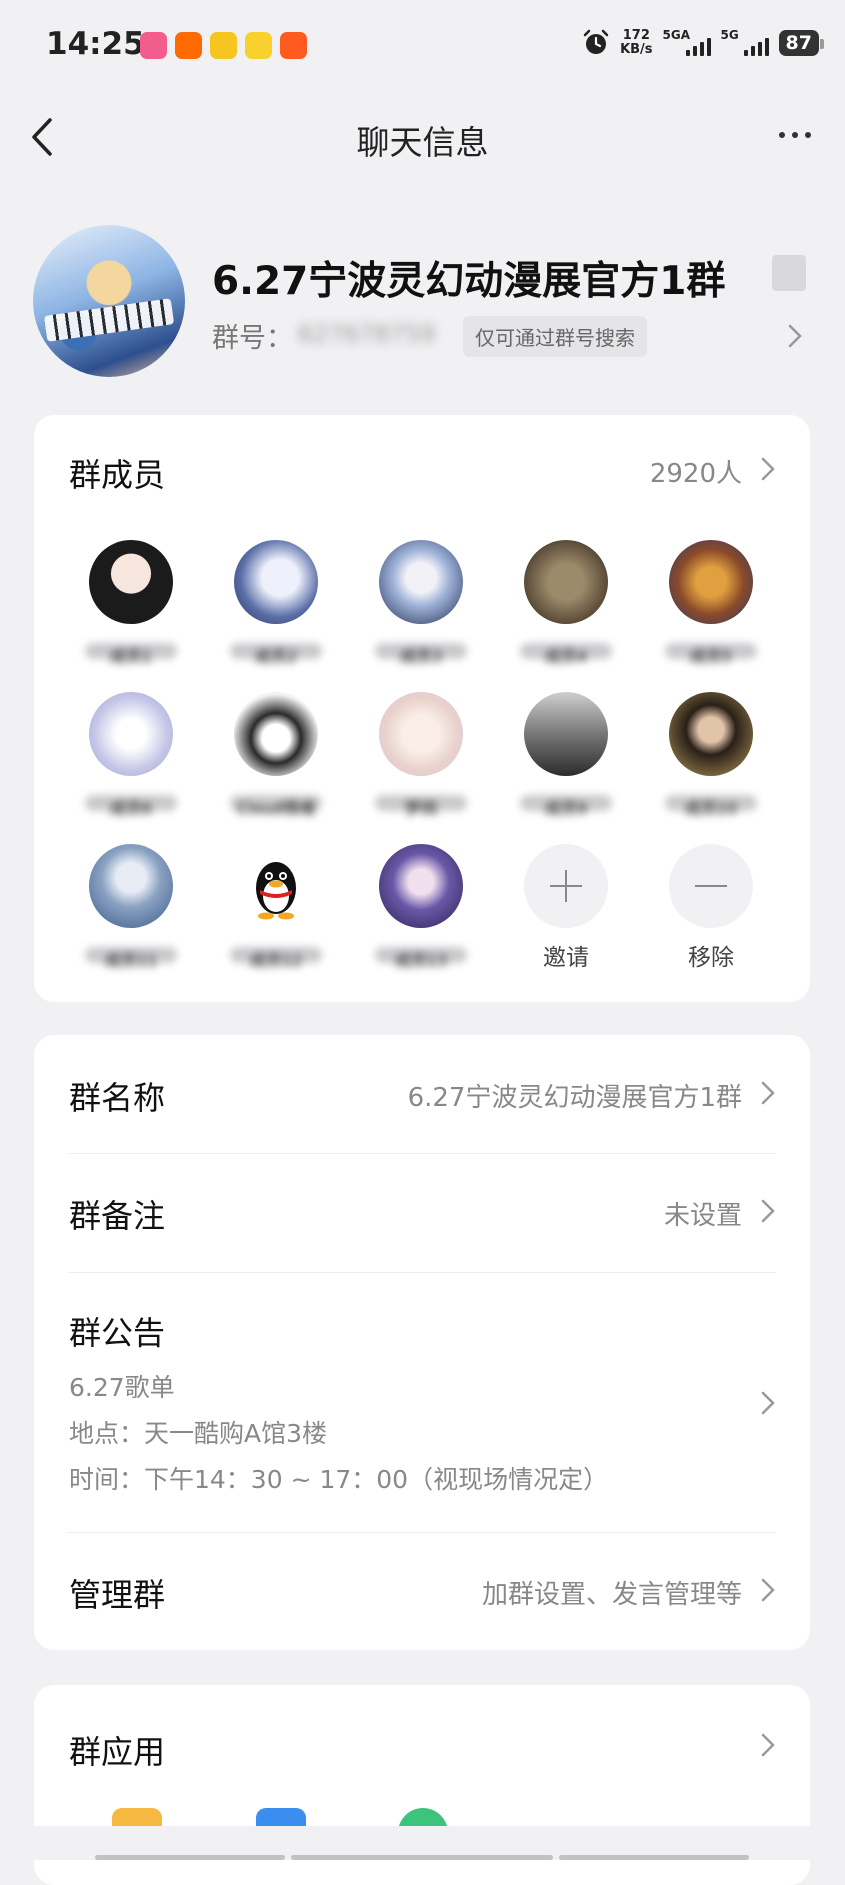 This screenshot has height=1885, width=845. I want to click on group-profile-header: 6.27宁波灵幻动漫展官方1群 群号： 627678759 仅可通过群号搜索, so click(422, 300).